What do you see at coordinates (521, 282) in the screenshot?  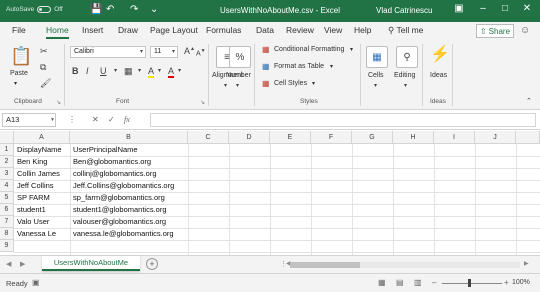 I see `zoom-level: 100%` at bounding box center [521, 282].